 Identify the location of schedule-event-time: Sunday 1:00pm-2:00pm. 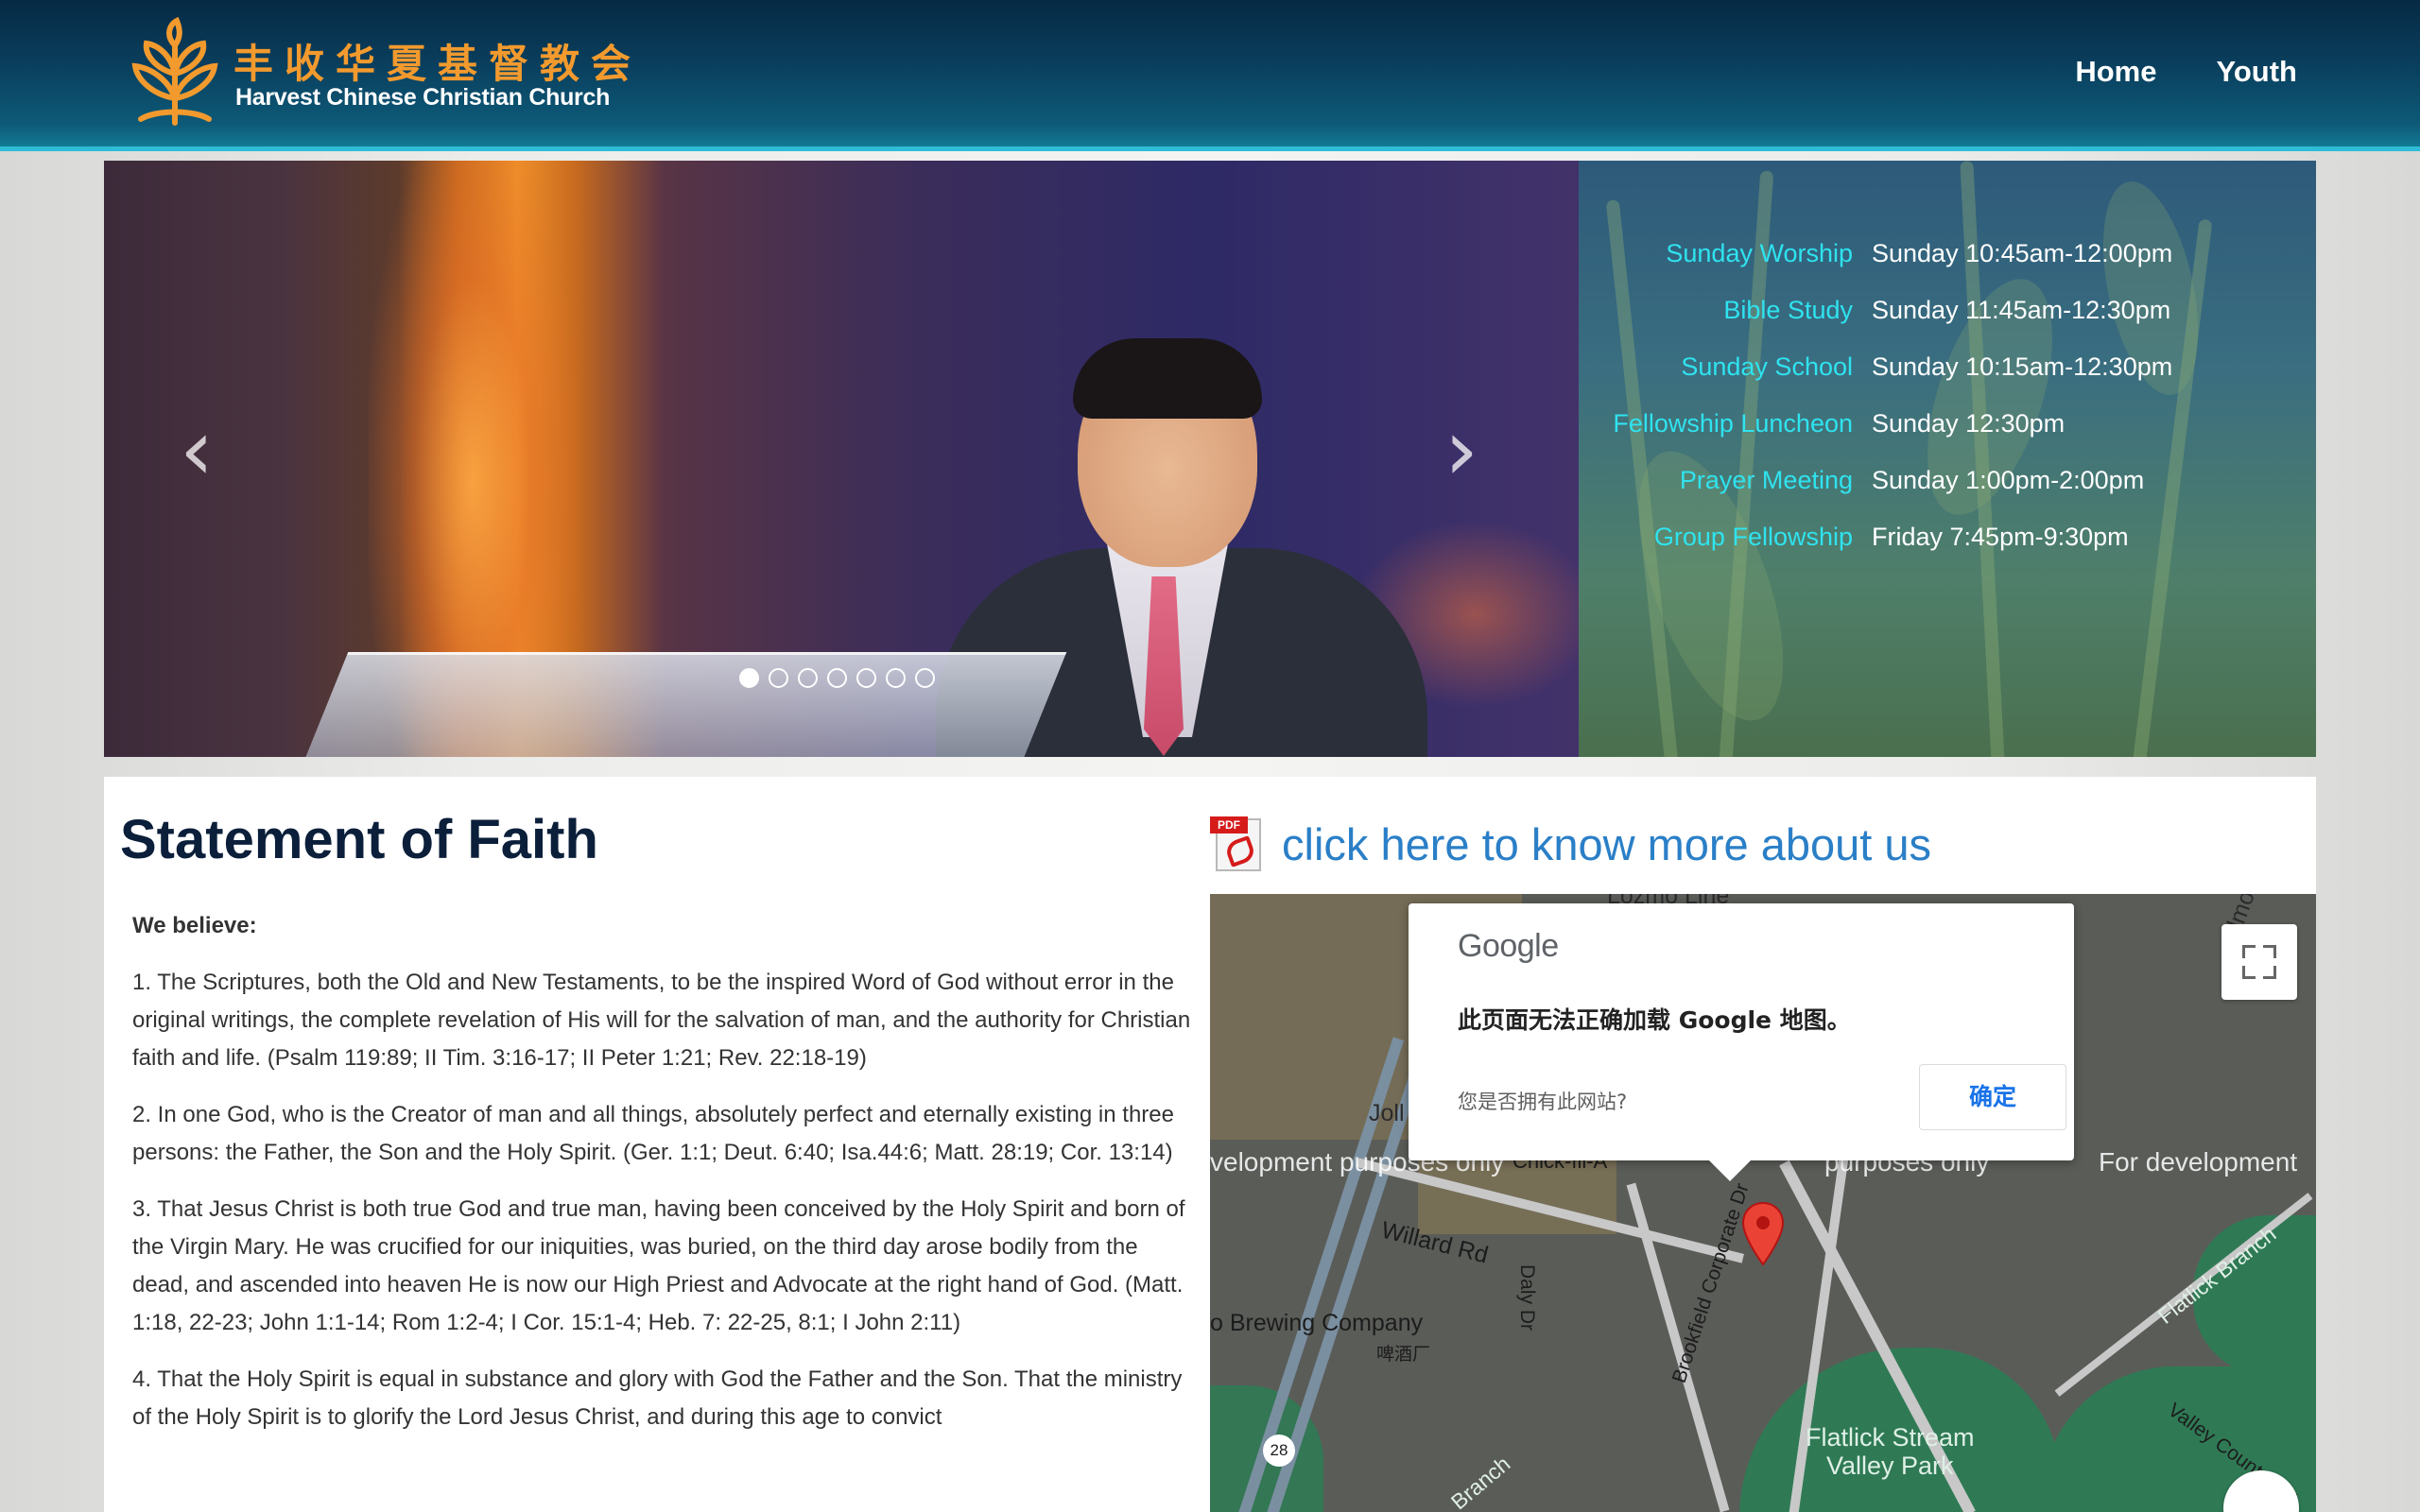
(2008, 479).